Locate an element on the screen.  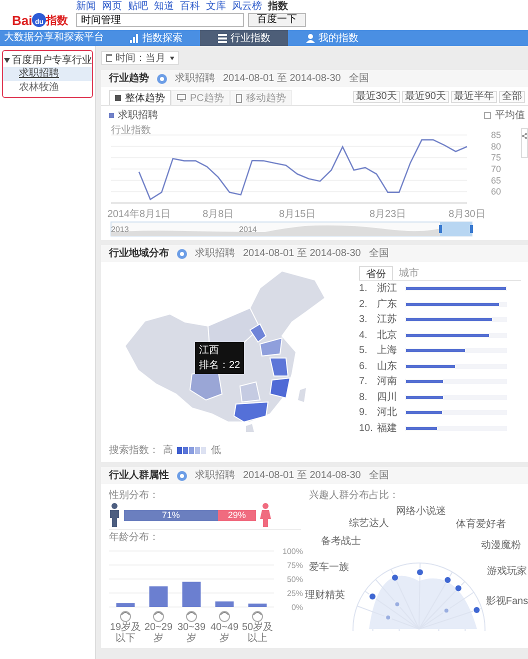
legend-label: 搜索指数： is located at coordinates (134, 451).